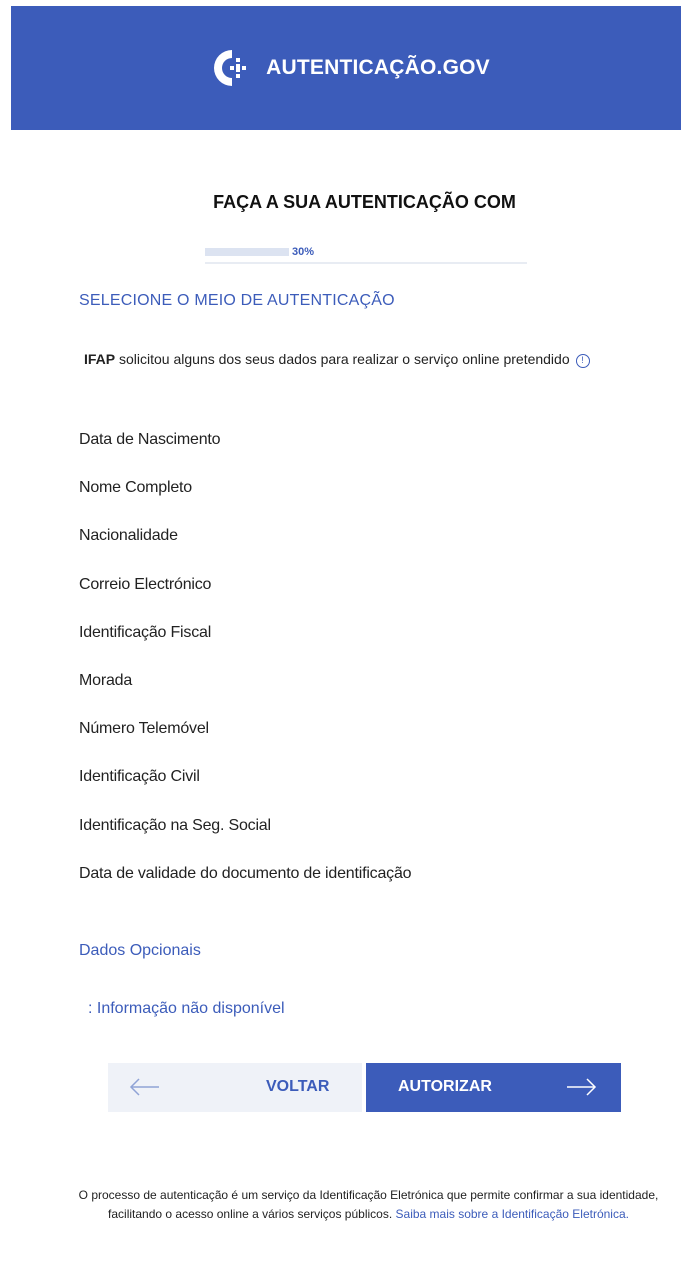 This screenshot has width=687, height=1261. I want to click on authorize-button-label: AUTORIZAR, so click(445, 1086).